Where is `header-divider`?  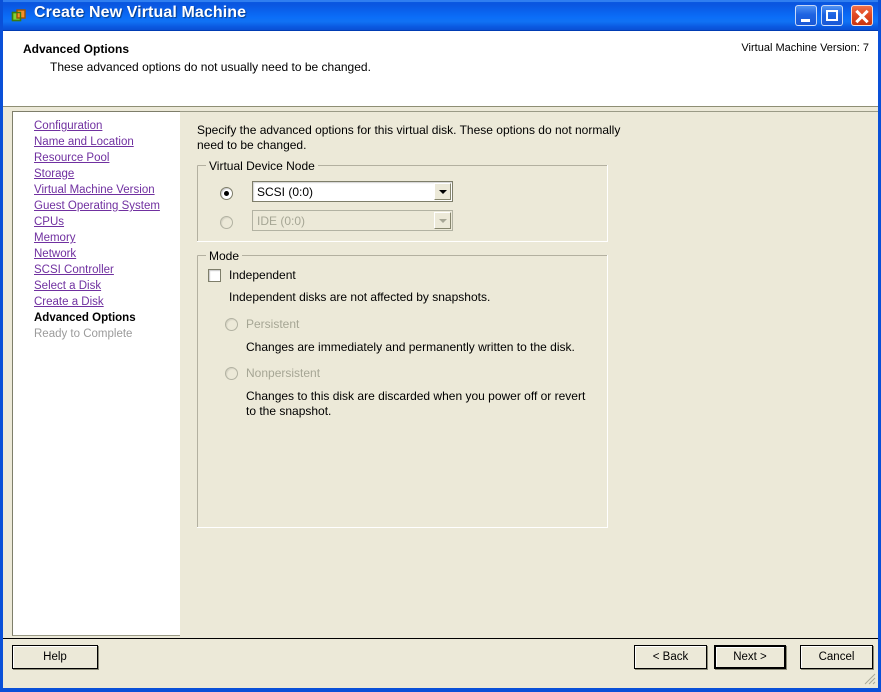 header-divider is located at coordinates (440, 106).